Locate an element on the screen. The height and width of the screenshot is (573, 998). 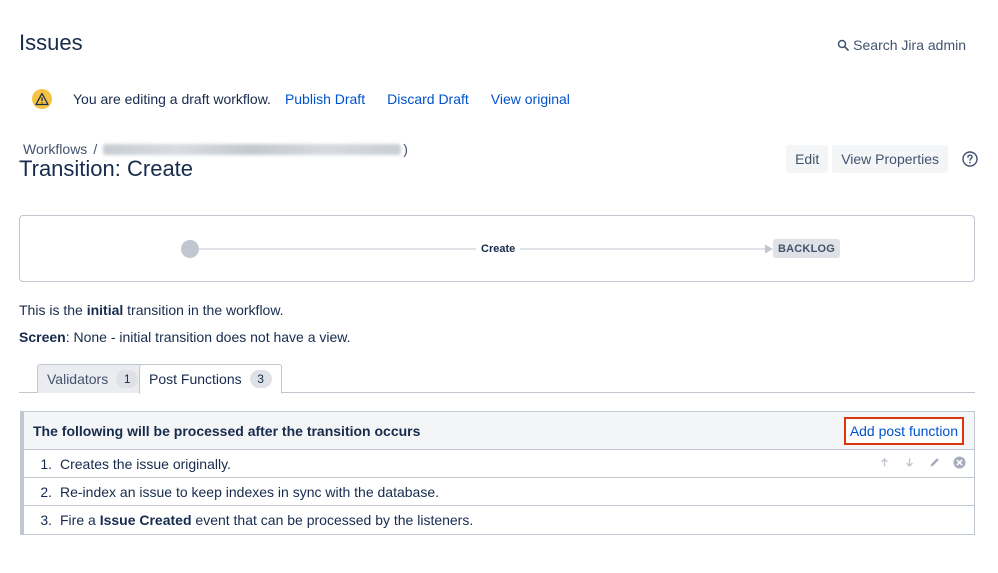
backlog-status-lozenge: BACKLOG is located at coordinates (807, 248).